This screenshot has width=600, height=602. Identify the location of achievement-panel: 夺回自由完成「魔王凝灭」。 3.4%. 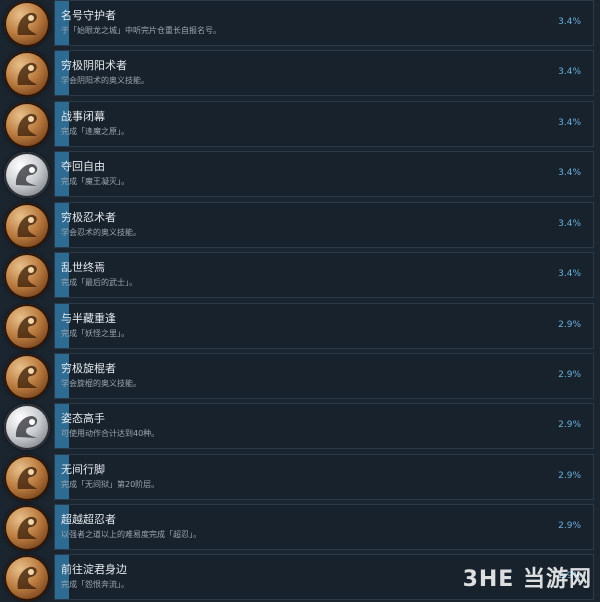
(324, 174).